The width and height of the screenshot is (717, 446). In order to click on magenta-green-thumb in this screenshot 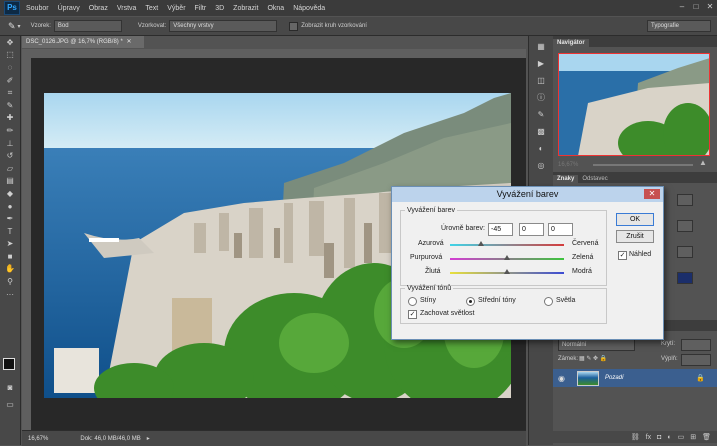, I will do `click(507, 257)`.